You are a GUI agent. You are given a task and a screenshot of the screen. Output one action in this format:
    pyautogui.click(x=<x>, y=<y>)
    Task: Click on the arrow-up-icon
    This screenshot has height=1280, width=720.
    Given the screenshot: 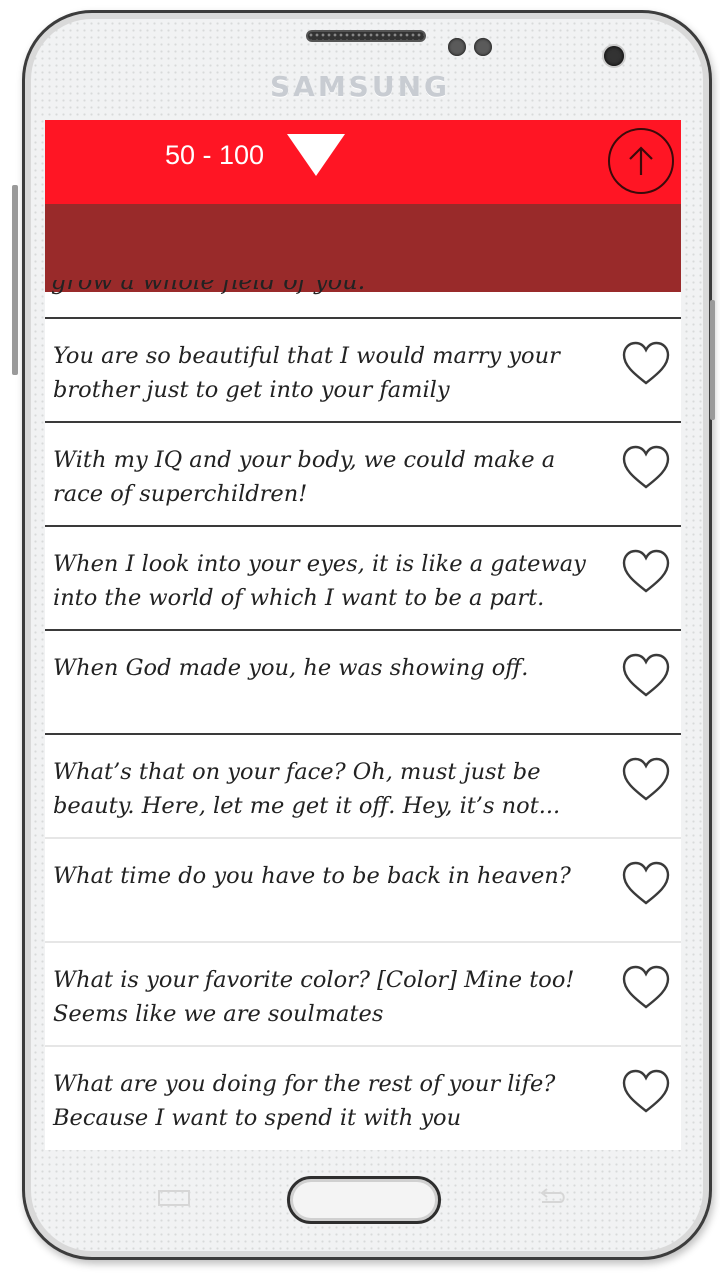 What is the action you would take?
    pyautogui.click(x=641, y=160)
    